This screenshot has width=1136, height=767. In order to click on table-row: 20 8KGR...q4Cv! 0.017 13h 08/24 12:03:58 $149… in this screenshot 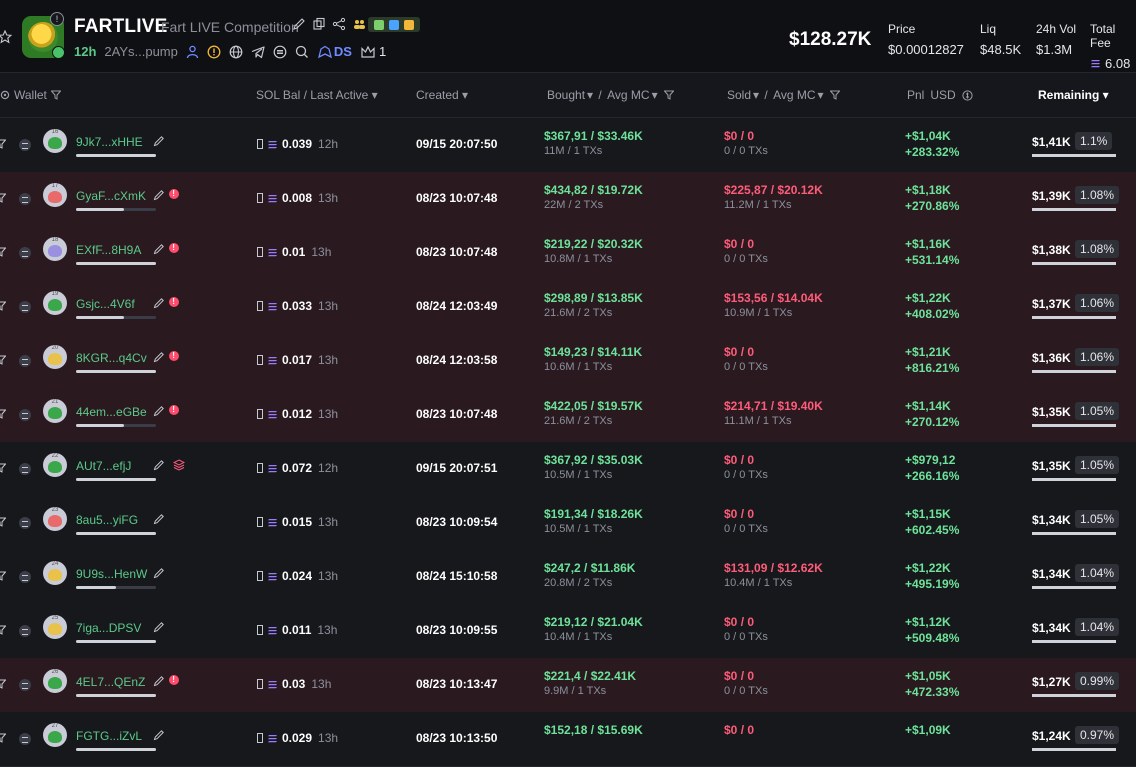, I will do `click(568, 361)`.